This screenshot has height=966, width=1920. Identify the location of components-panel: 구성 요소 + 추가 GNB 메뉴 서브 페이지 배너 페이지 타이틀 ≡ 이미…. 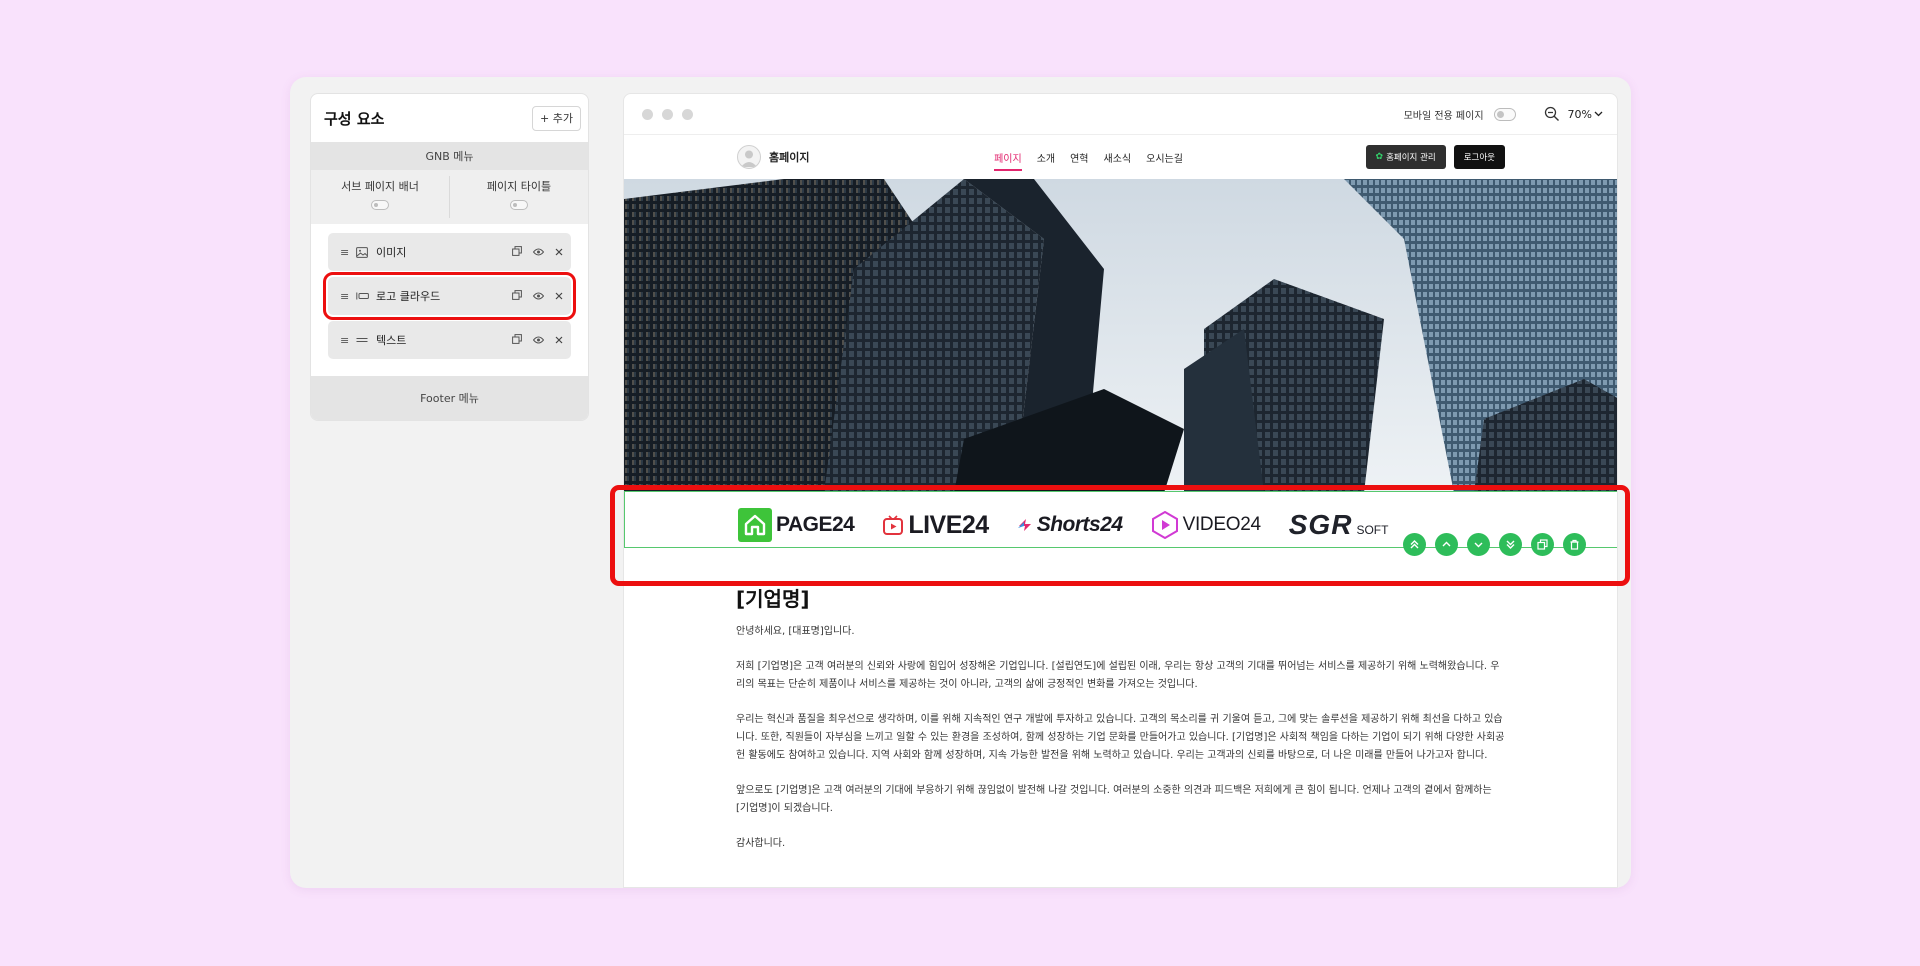
(449, 257).